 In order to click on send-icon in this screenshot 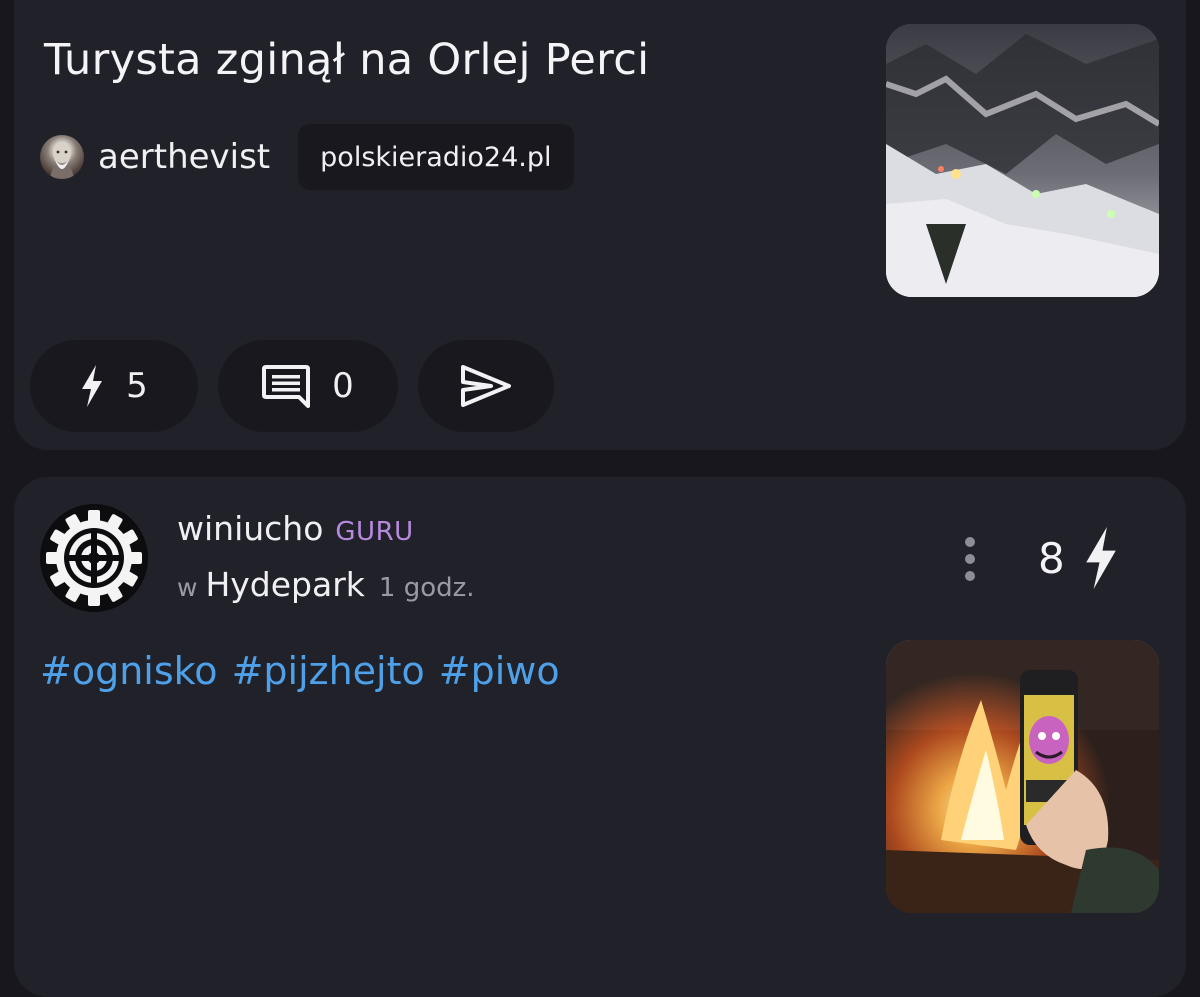, I will do `click(486, 386)`.